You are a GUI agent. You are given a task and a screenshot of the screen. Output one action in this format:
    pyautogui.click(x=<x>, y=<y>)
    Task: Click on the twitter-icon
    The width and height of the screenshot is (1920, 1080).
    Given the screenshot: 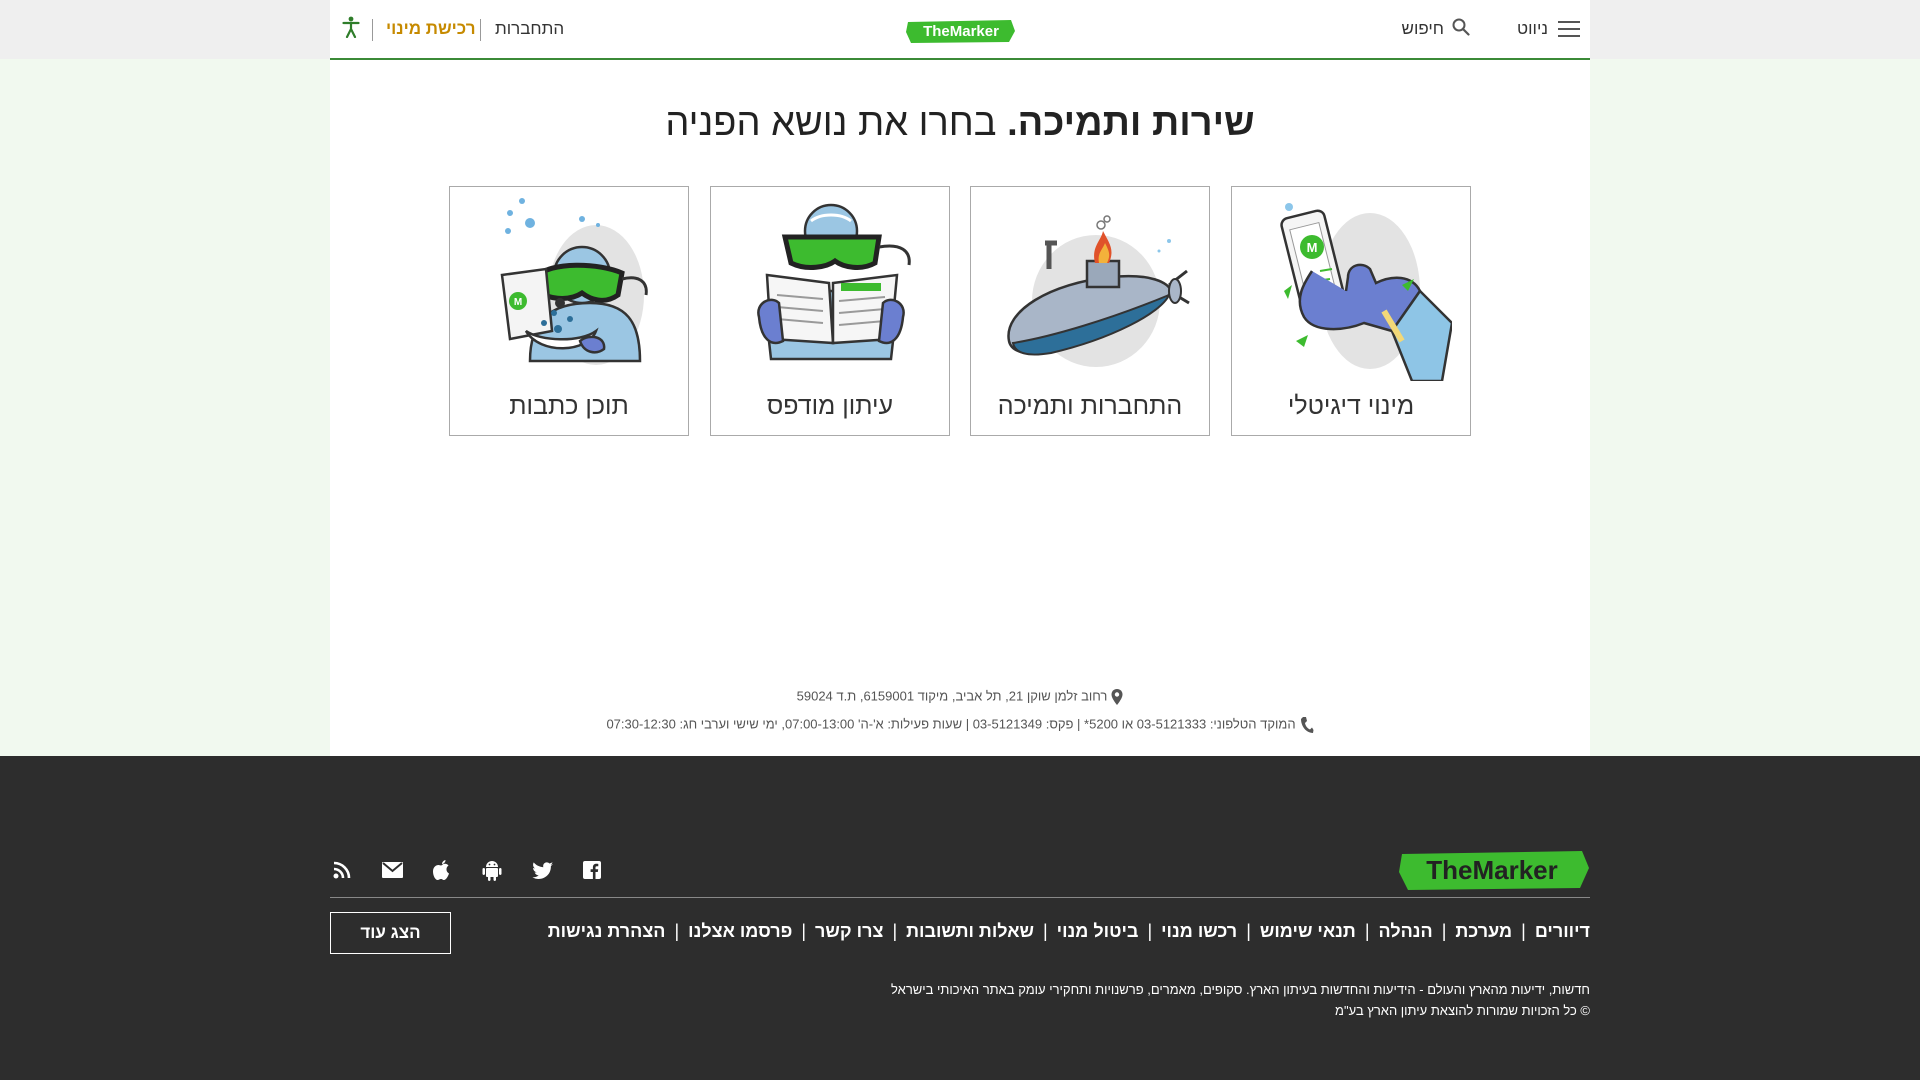 What is the action you would take?
    pyautogui.click(x=542, y=870)
    